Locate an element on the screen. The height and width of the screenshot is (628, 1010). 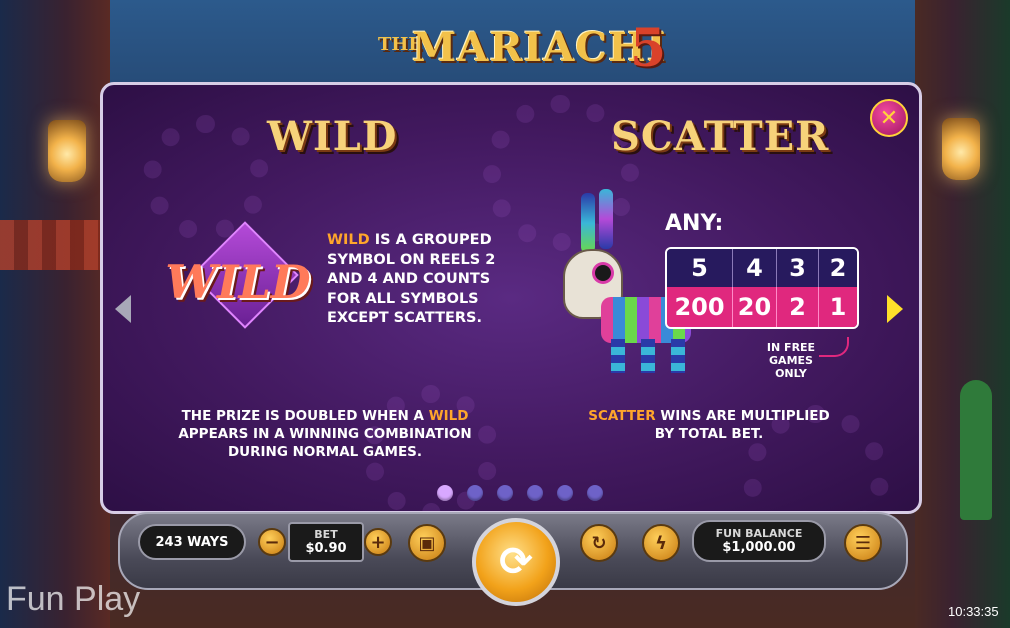
game-logo: THE MARIACHI 5 is located at coordinates (528, 48).